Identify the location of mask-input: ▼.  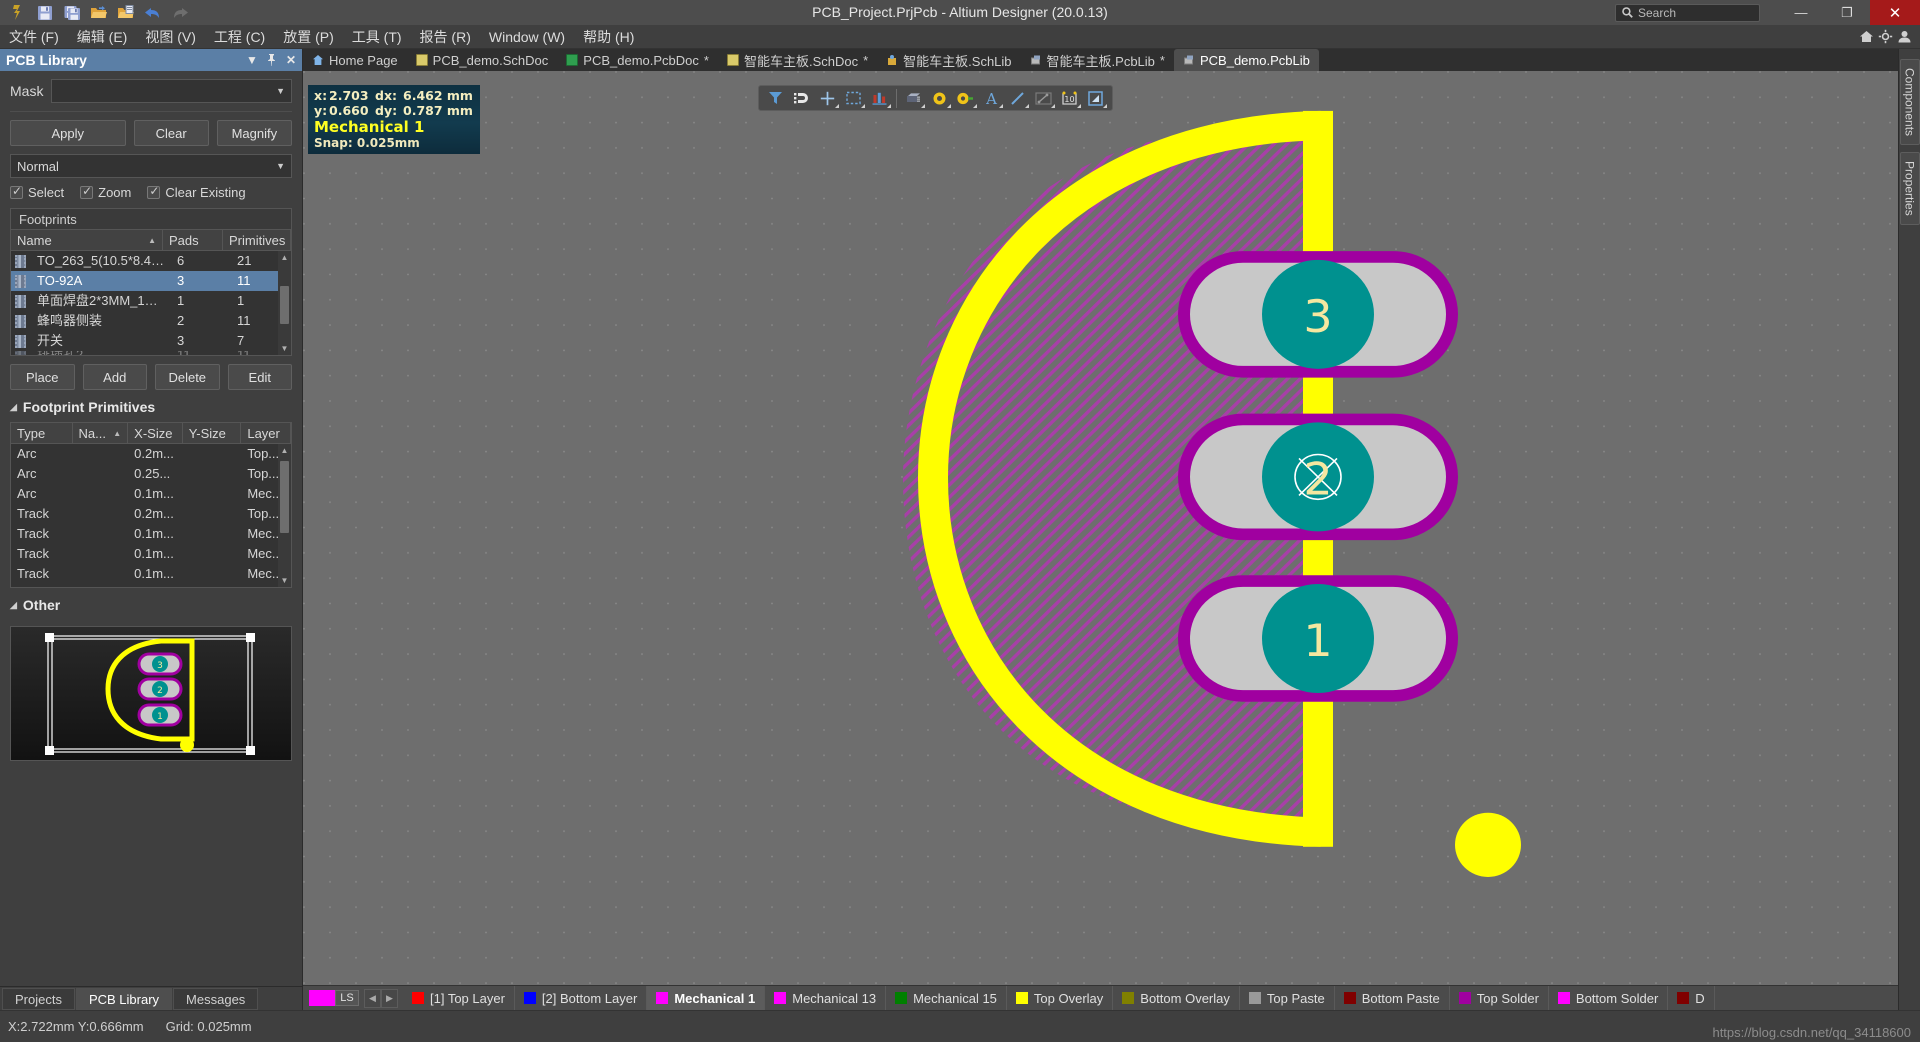
(171, 91).